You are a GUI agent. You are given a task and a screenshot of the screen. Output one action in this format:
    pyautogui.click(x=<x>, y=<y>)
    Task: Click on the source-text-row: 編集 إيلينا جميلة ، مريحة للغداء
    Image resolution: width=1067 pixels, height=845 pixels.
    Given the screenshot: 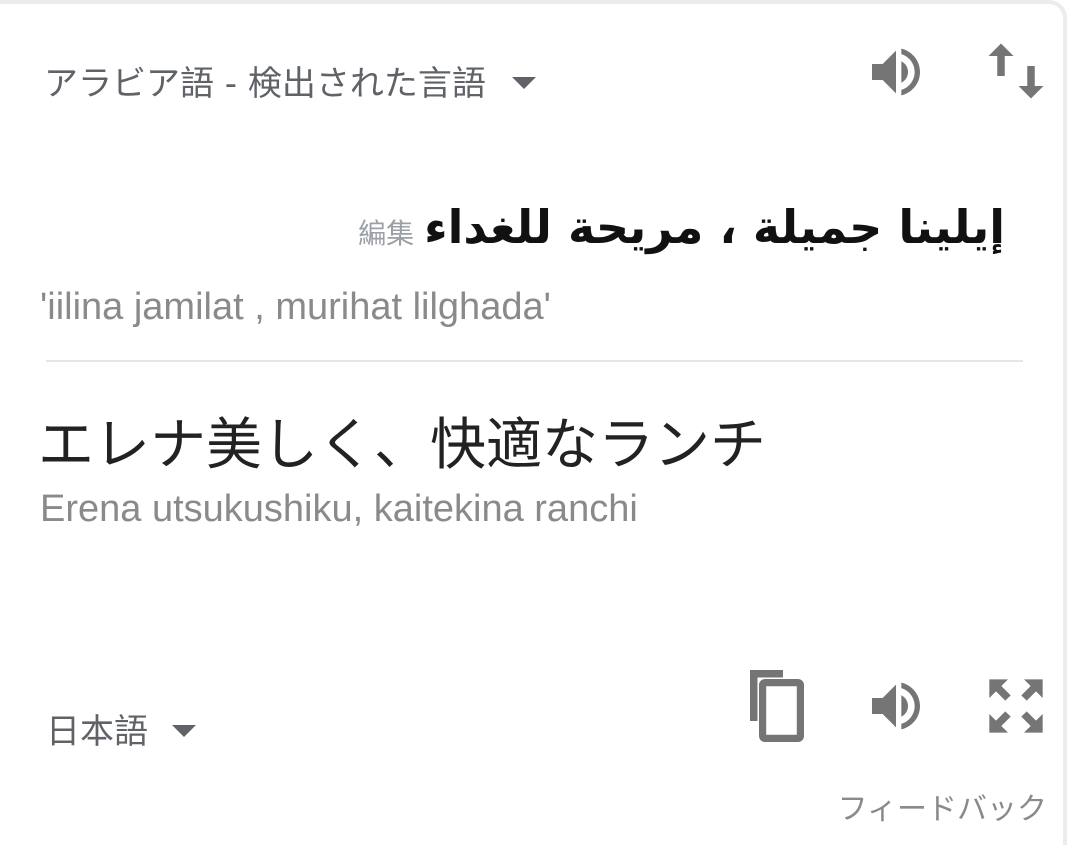 What is the action you would take?
    pyautogui.click(x=681, y=227)
    